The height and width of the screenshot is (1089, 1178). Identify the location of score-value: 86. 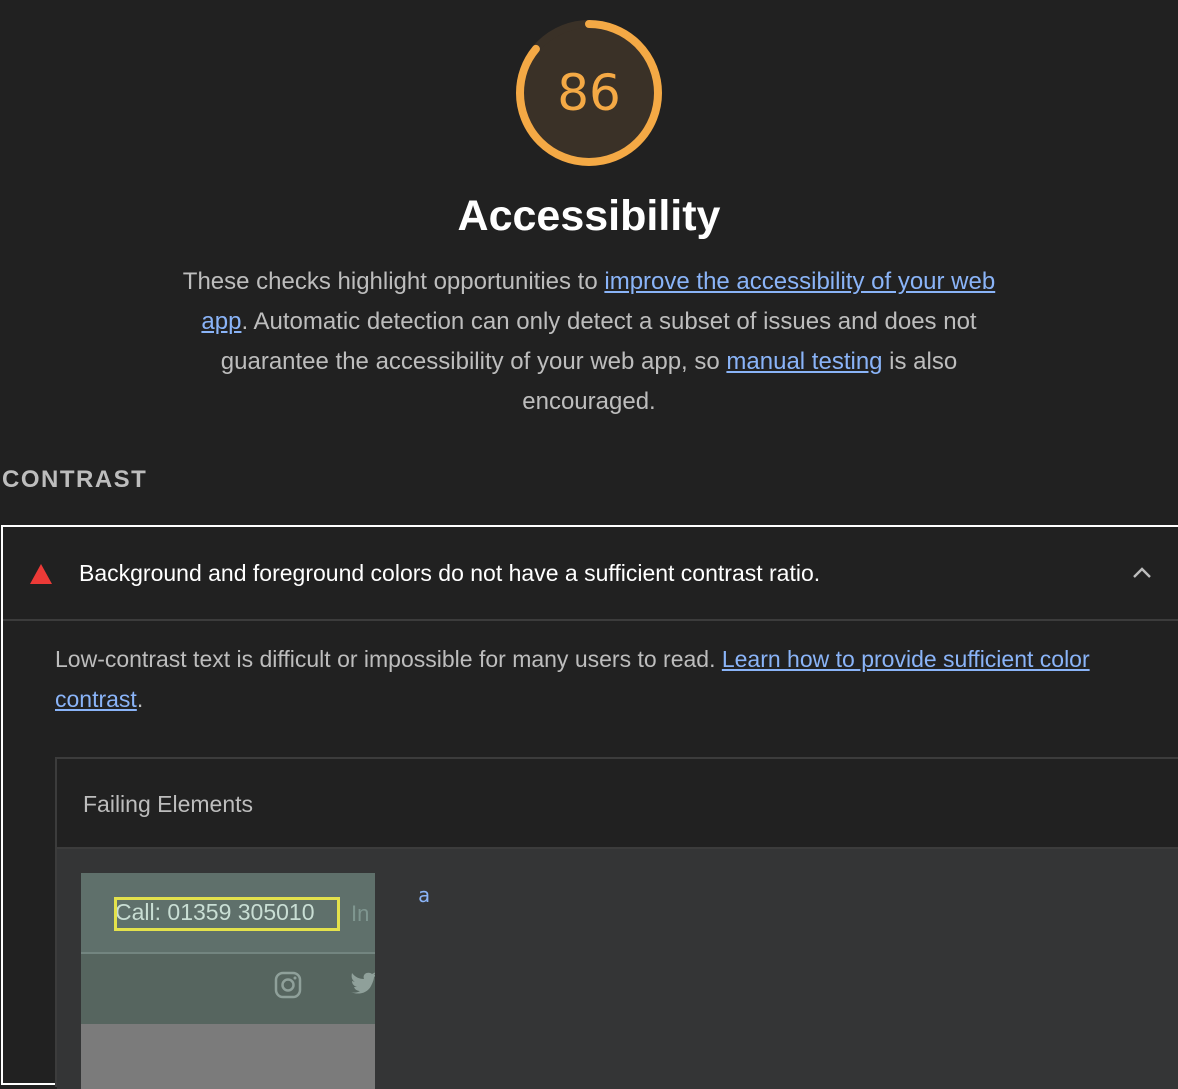
(589, 93).